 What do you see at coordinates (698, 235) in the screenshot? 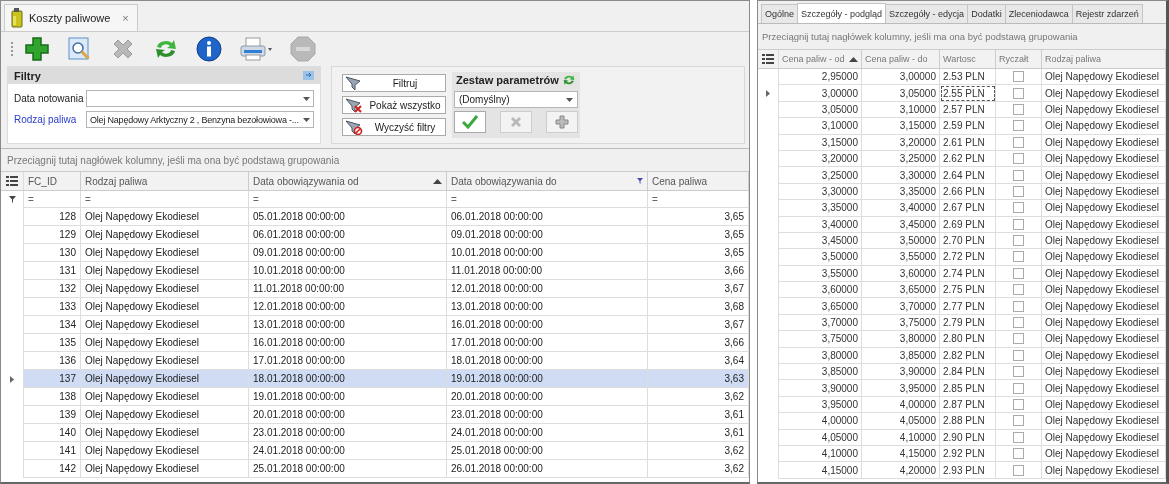
I see `table-cell: 3,65` at bounding box center [698, 235].